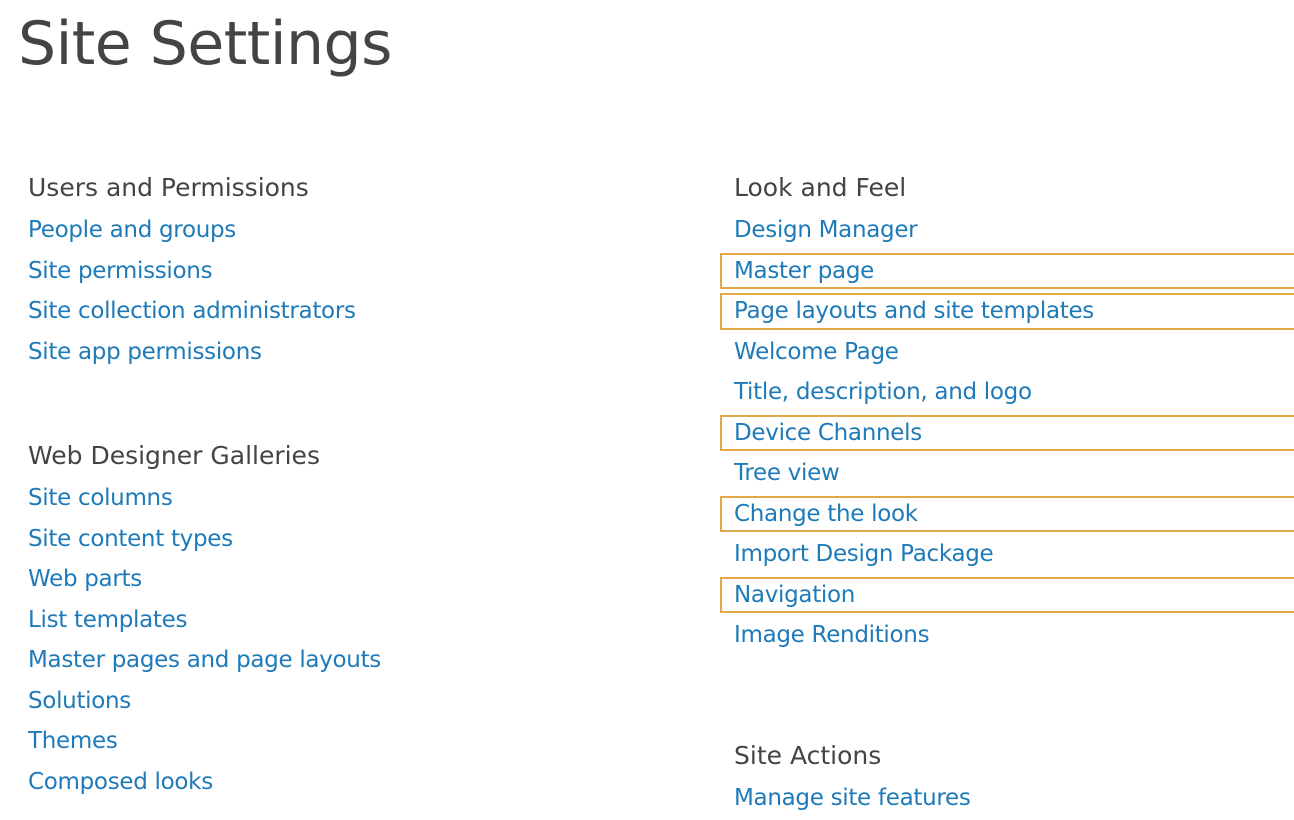 The width and height of the screenshot is (1294, 820). What do you see at coordinates (120, 271) in the screenshot?
I see `link-site-permissions: Site permissions` at bounding box center [120, 271].